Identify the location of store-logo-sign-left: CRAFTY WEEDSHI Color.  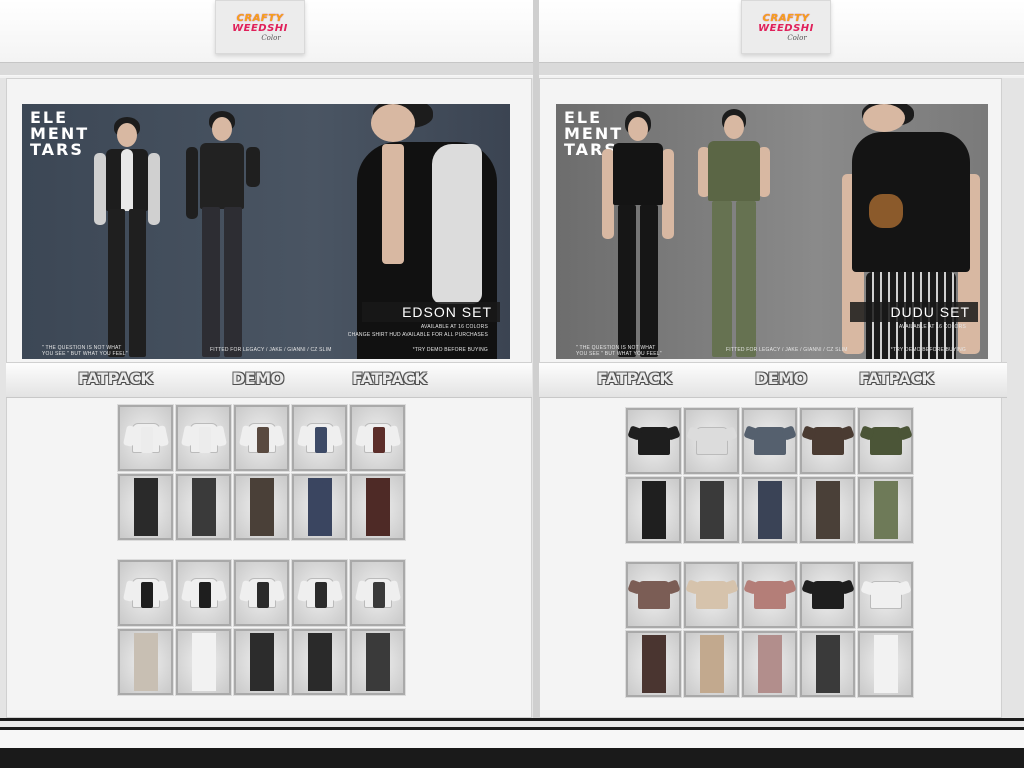
(260, 27).